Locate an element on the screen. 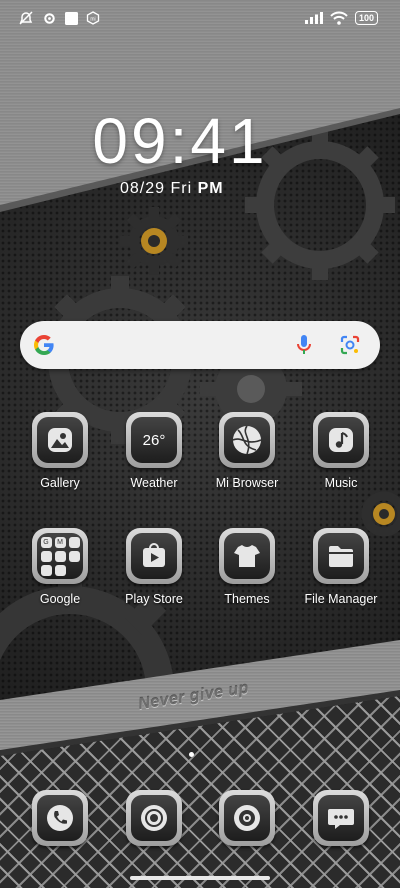 This screenshot has height=888, width=400. play-store-icon is located at coordinates (154, 555).